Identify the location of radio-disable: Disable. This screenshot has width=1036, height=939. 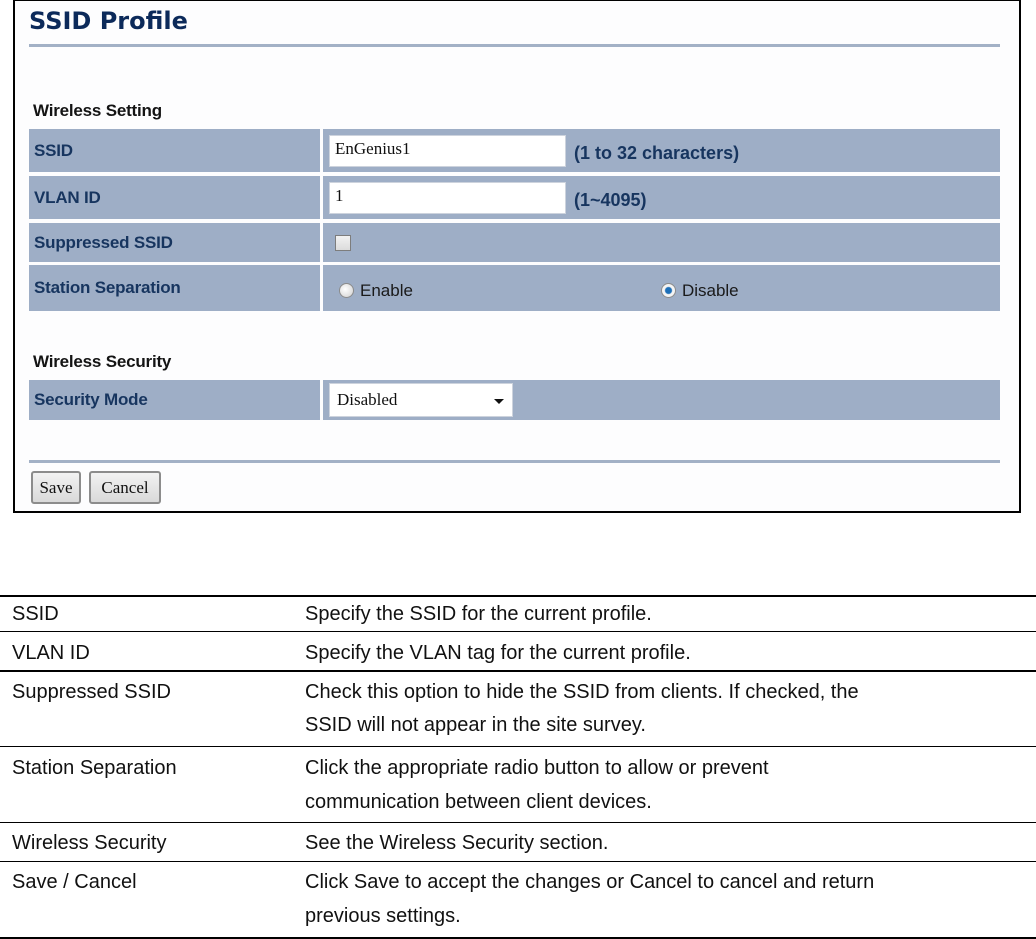
(699, 290).